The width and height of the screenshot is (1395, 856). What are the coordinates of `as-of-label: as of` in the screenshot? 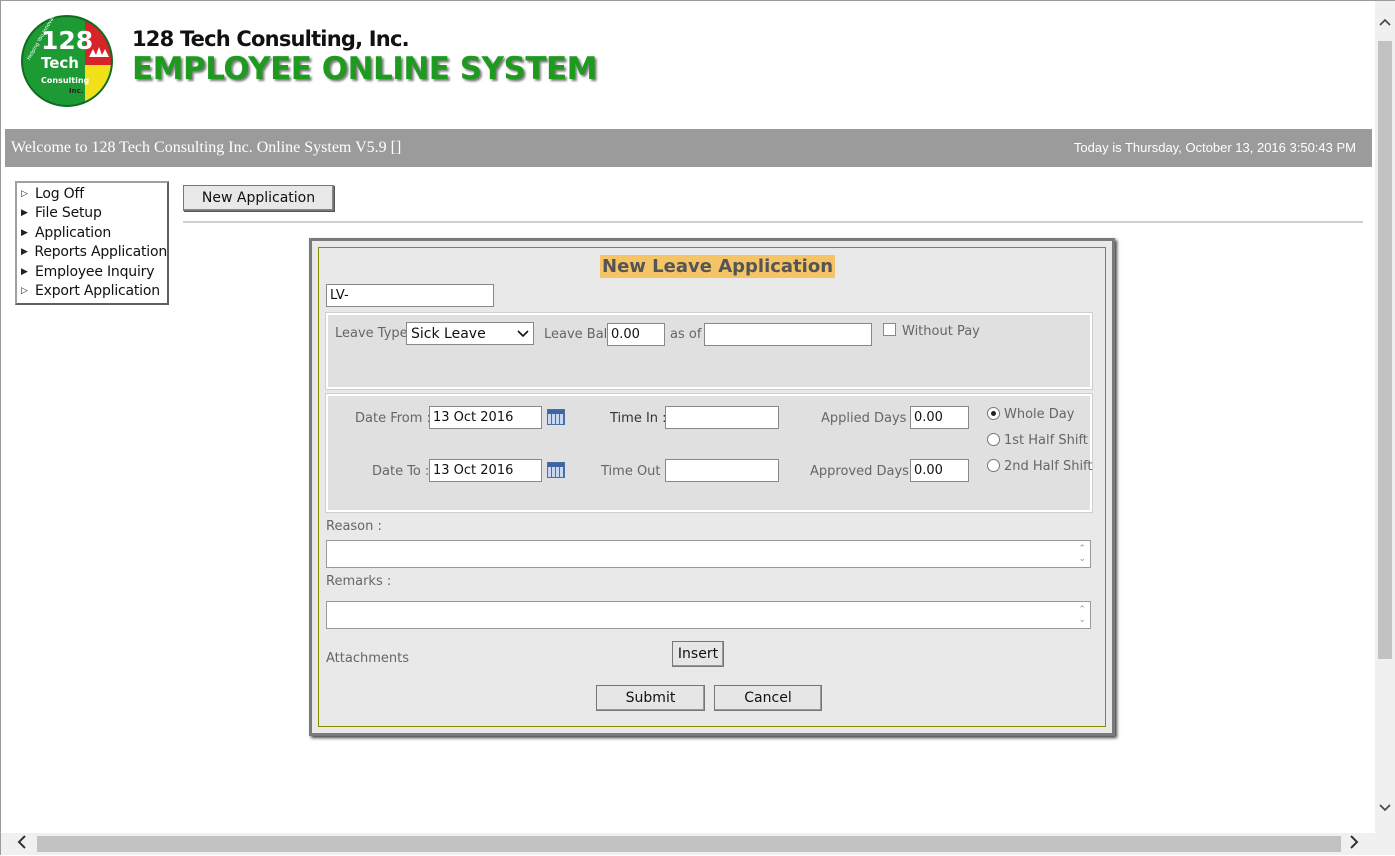 It's located at (686, 334).